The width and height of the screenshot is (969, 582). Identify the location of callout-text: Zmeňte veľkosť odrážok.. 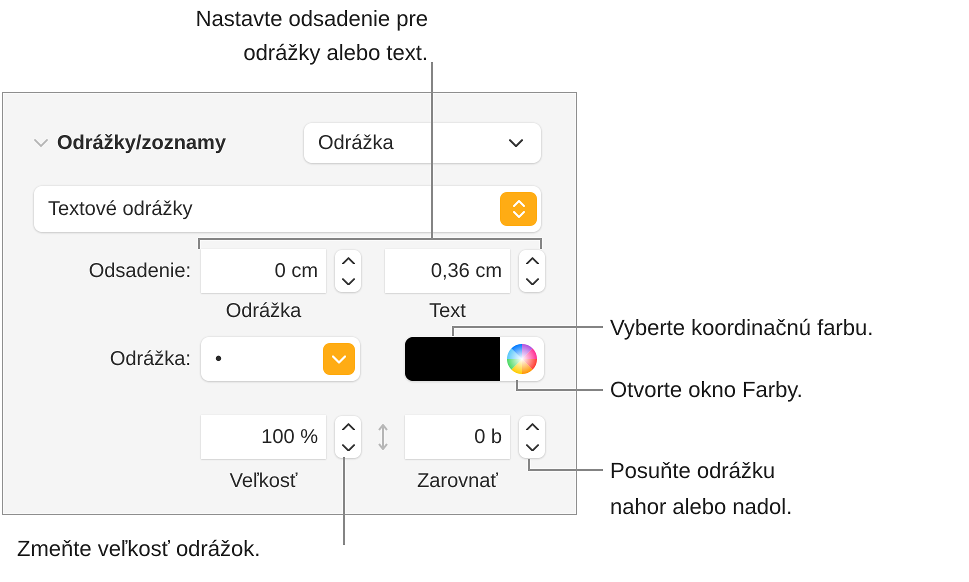
(139, 549).